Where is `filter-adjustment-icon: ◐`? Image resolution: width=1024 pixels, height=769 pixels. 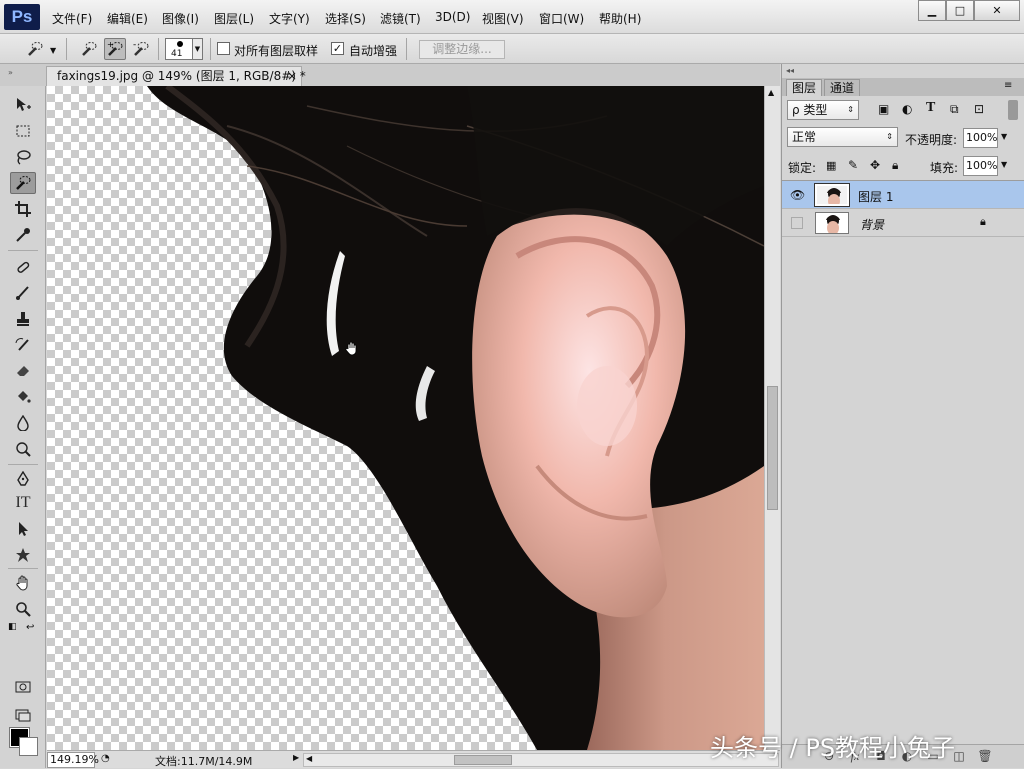 filter-adjustment-icon: ◐ is located at coordinates (907, 109).